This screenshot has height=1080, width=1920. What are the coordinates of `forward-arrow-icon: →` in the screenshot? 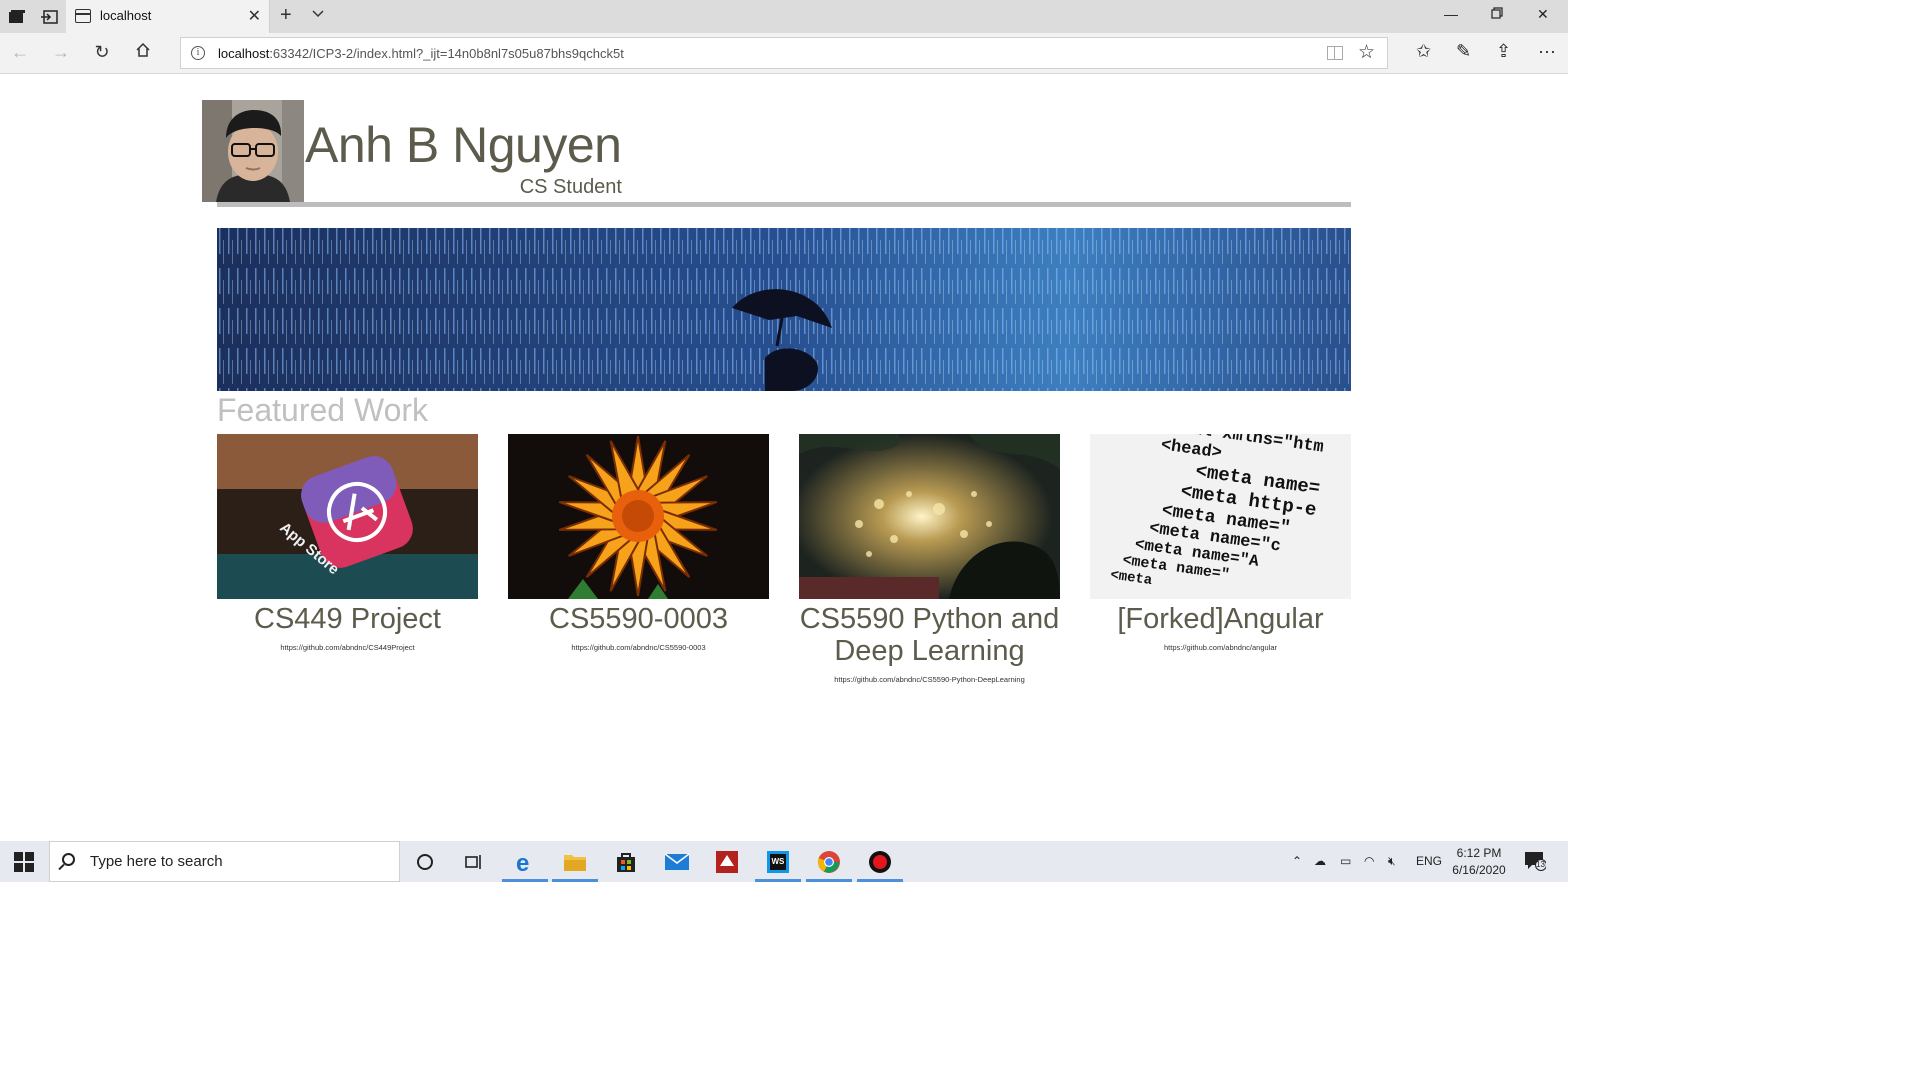 It's located at (61, 52).